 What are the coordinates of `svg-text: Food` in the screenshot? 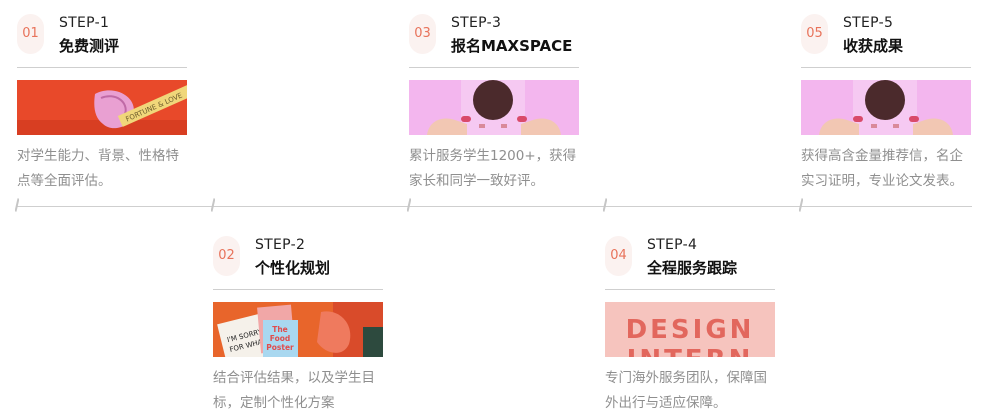 It's located at (280, 338).